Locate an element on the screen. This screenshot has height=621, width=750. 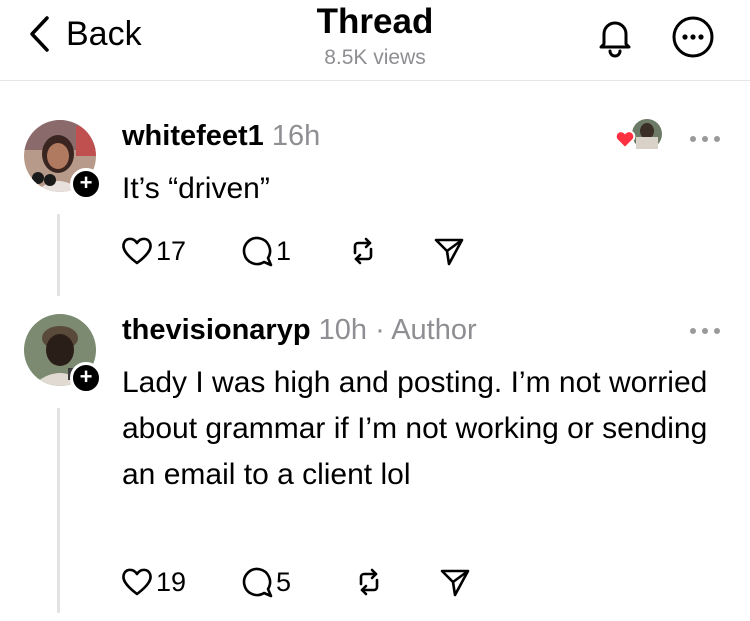
reply-button: 1 is located at coordinates (293, 251).